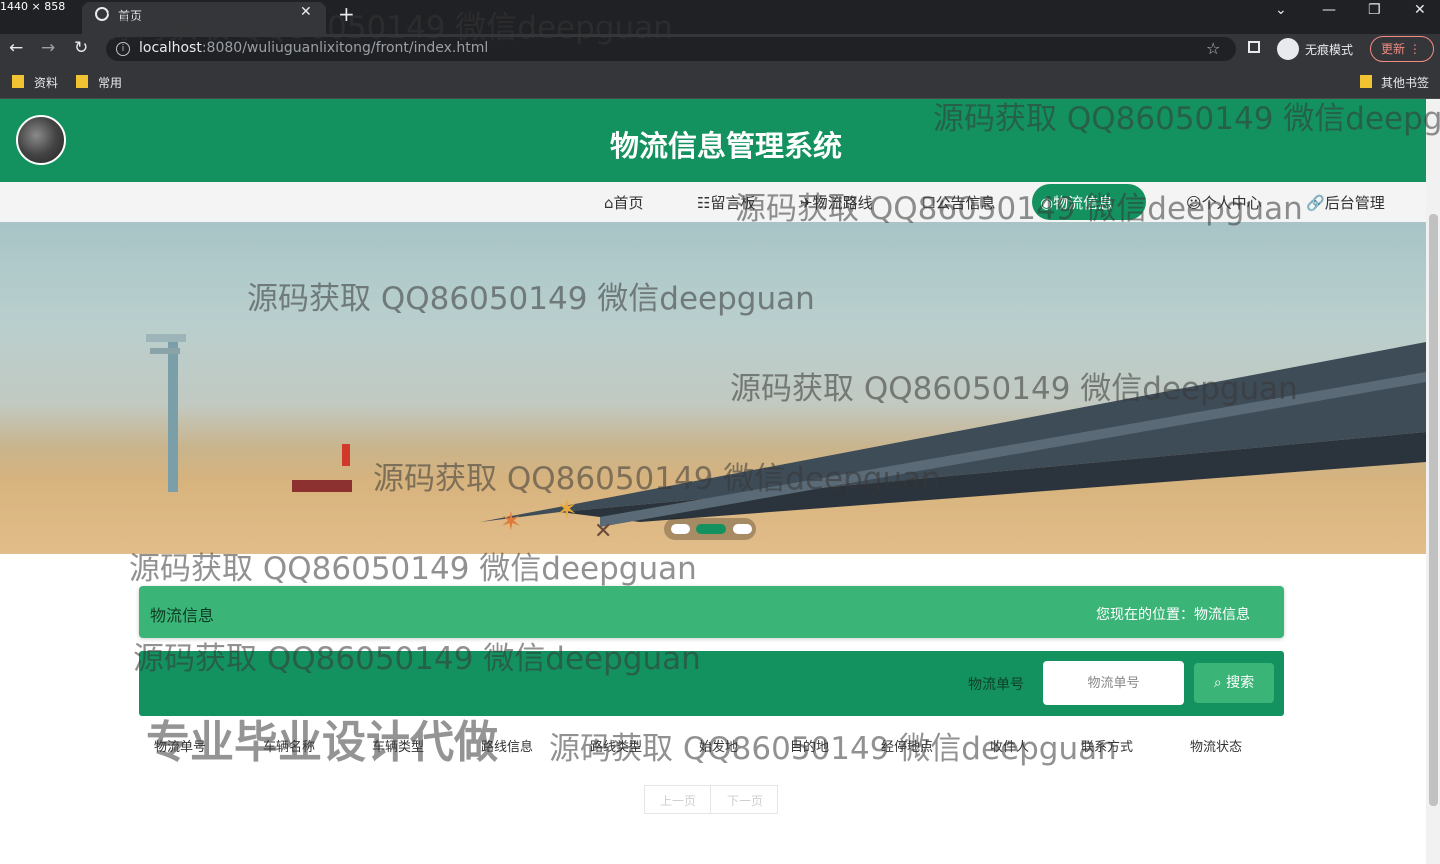 The height and width of the screenshot is (864, 1440). What do you see at coordinates (1374, 10) in the screenshot?
I see `restore-icon: ❐` at bounding box center [1374, 10].